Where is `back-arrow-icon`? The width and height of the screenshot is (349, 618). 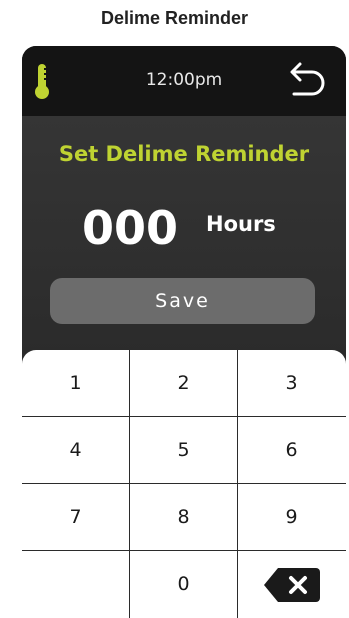
back-arrow-icon is located at coordinates (308, 80).